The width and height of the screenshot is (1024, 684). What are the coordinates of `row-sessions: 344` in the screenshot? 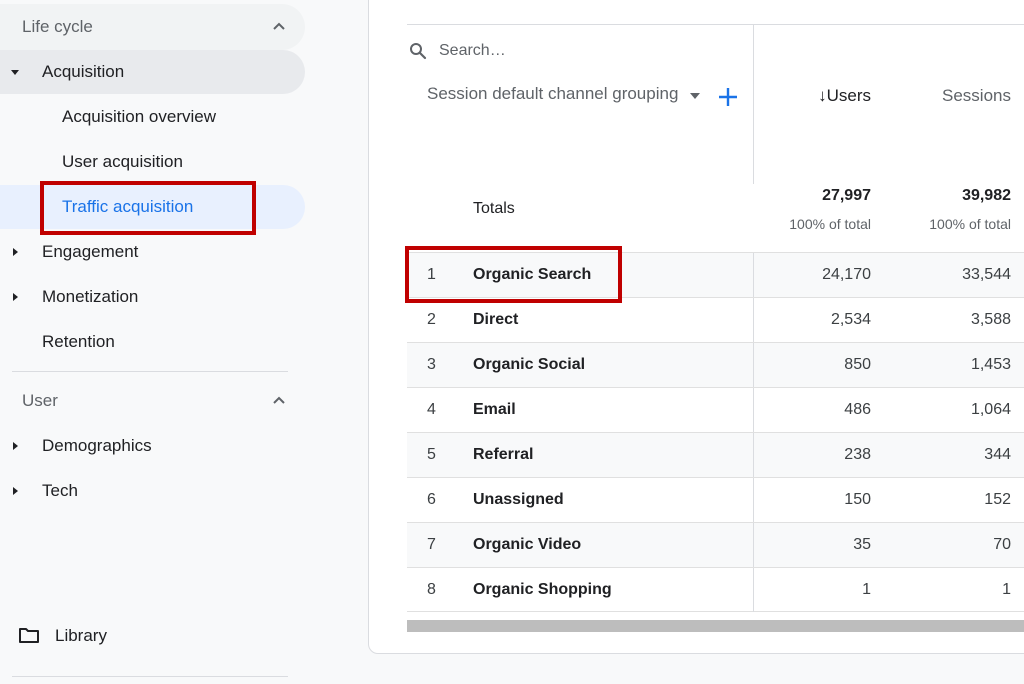 It's located at (997, 454).